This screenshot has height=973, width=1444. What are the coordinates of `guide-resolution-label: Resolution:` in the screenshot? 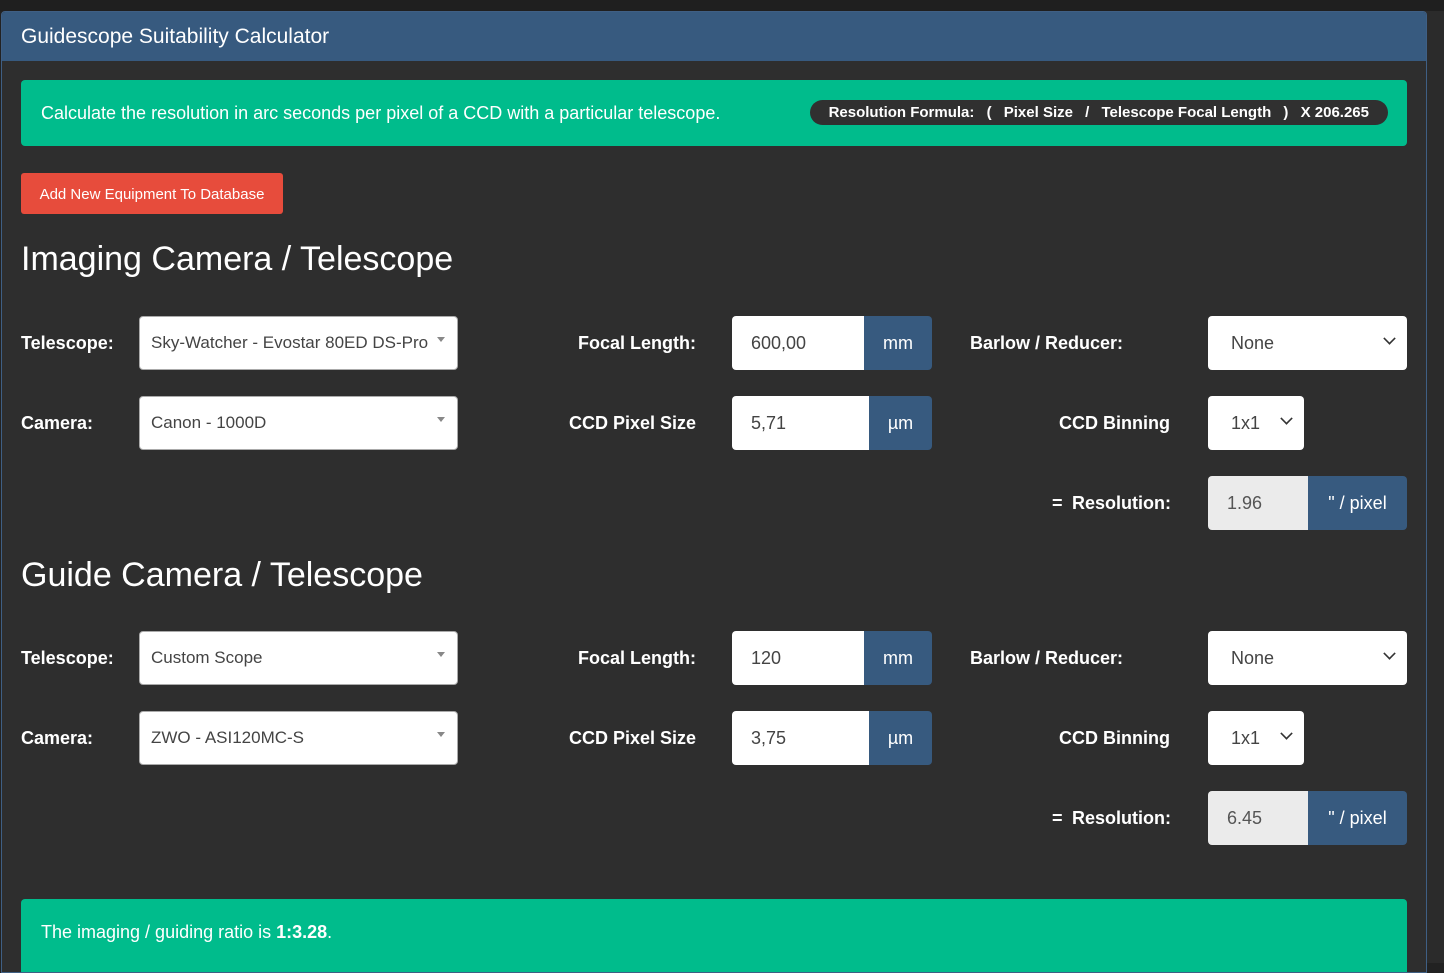 It's located at (1121, 818).